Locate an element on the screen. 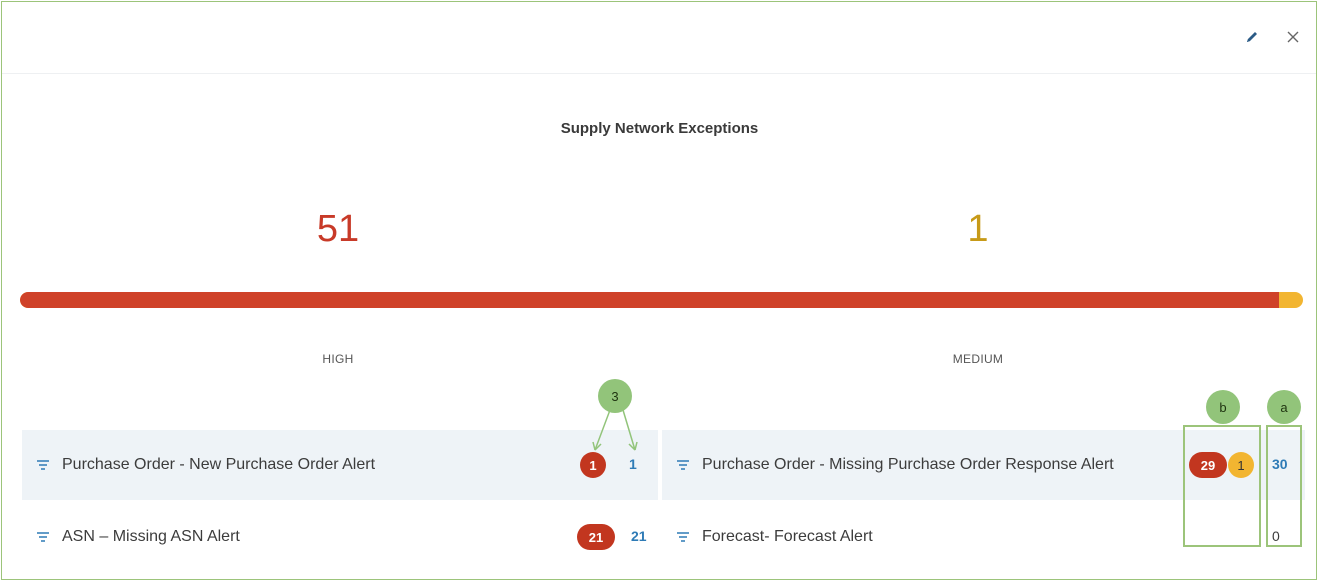  high-badge: 1 is located at coordinates (593, 465).